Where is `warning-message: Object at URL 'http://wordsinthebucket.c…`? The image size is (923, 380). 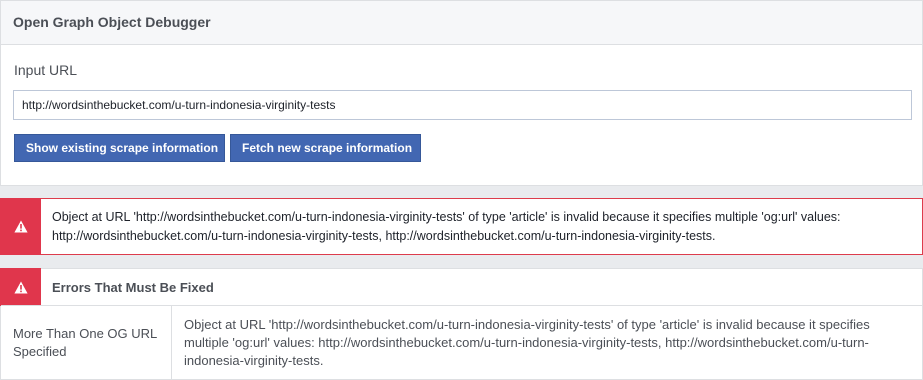
warning-message: Object at URL 'http://wordsinthebucket.c… is located at coordinates (446, 226).